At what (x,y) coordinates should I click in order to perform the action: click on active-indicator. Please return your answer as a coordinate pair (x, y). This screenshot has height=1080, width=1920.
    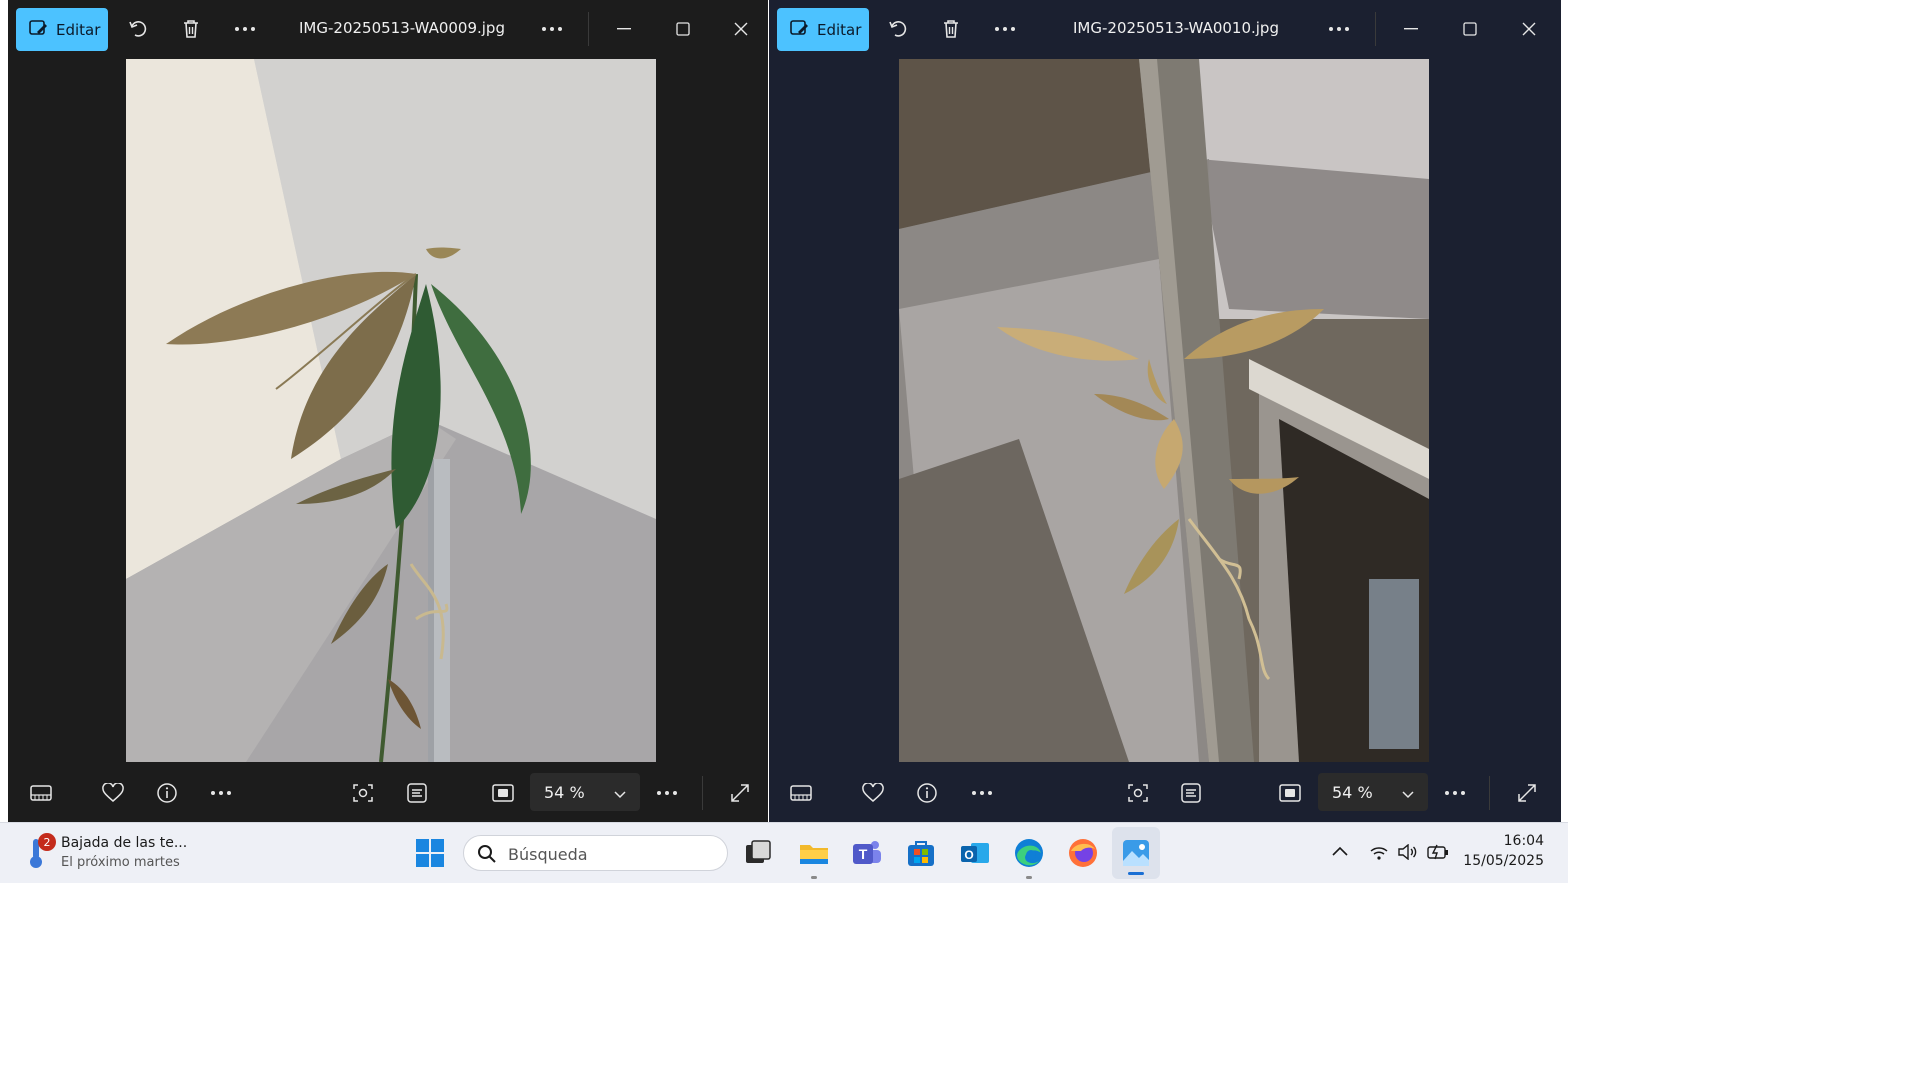
    Looking at the image, I should click on (1136, 873).